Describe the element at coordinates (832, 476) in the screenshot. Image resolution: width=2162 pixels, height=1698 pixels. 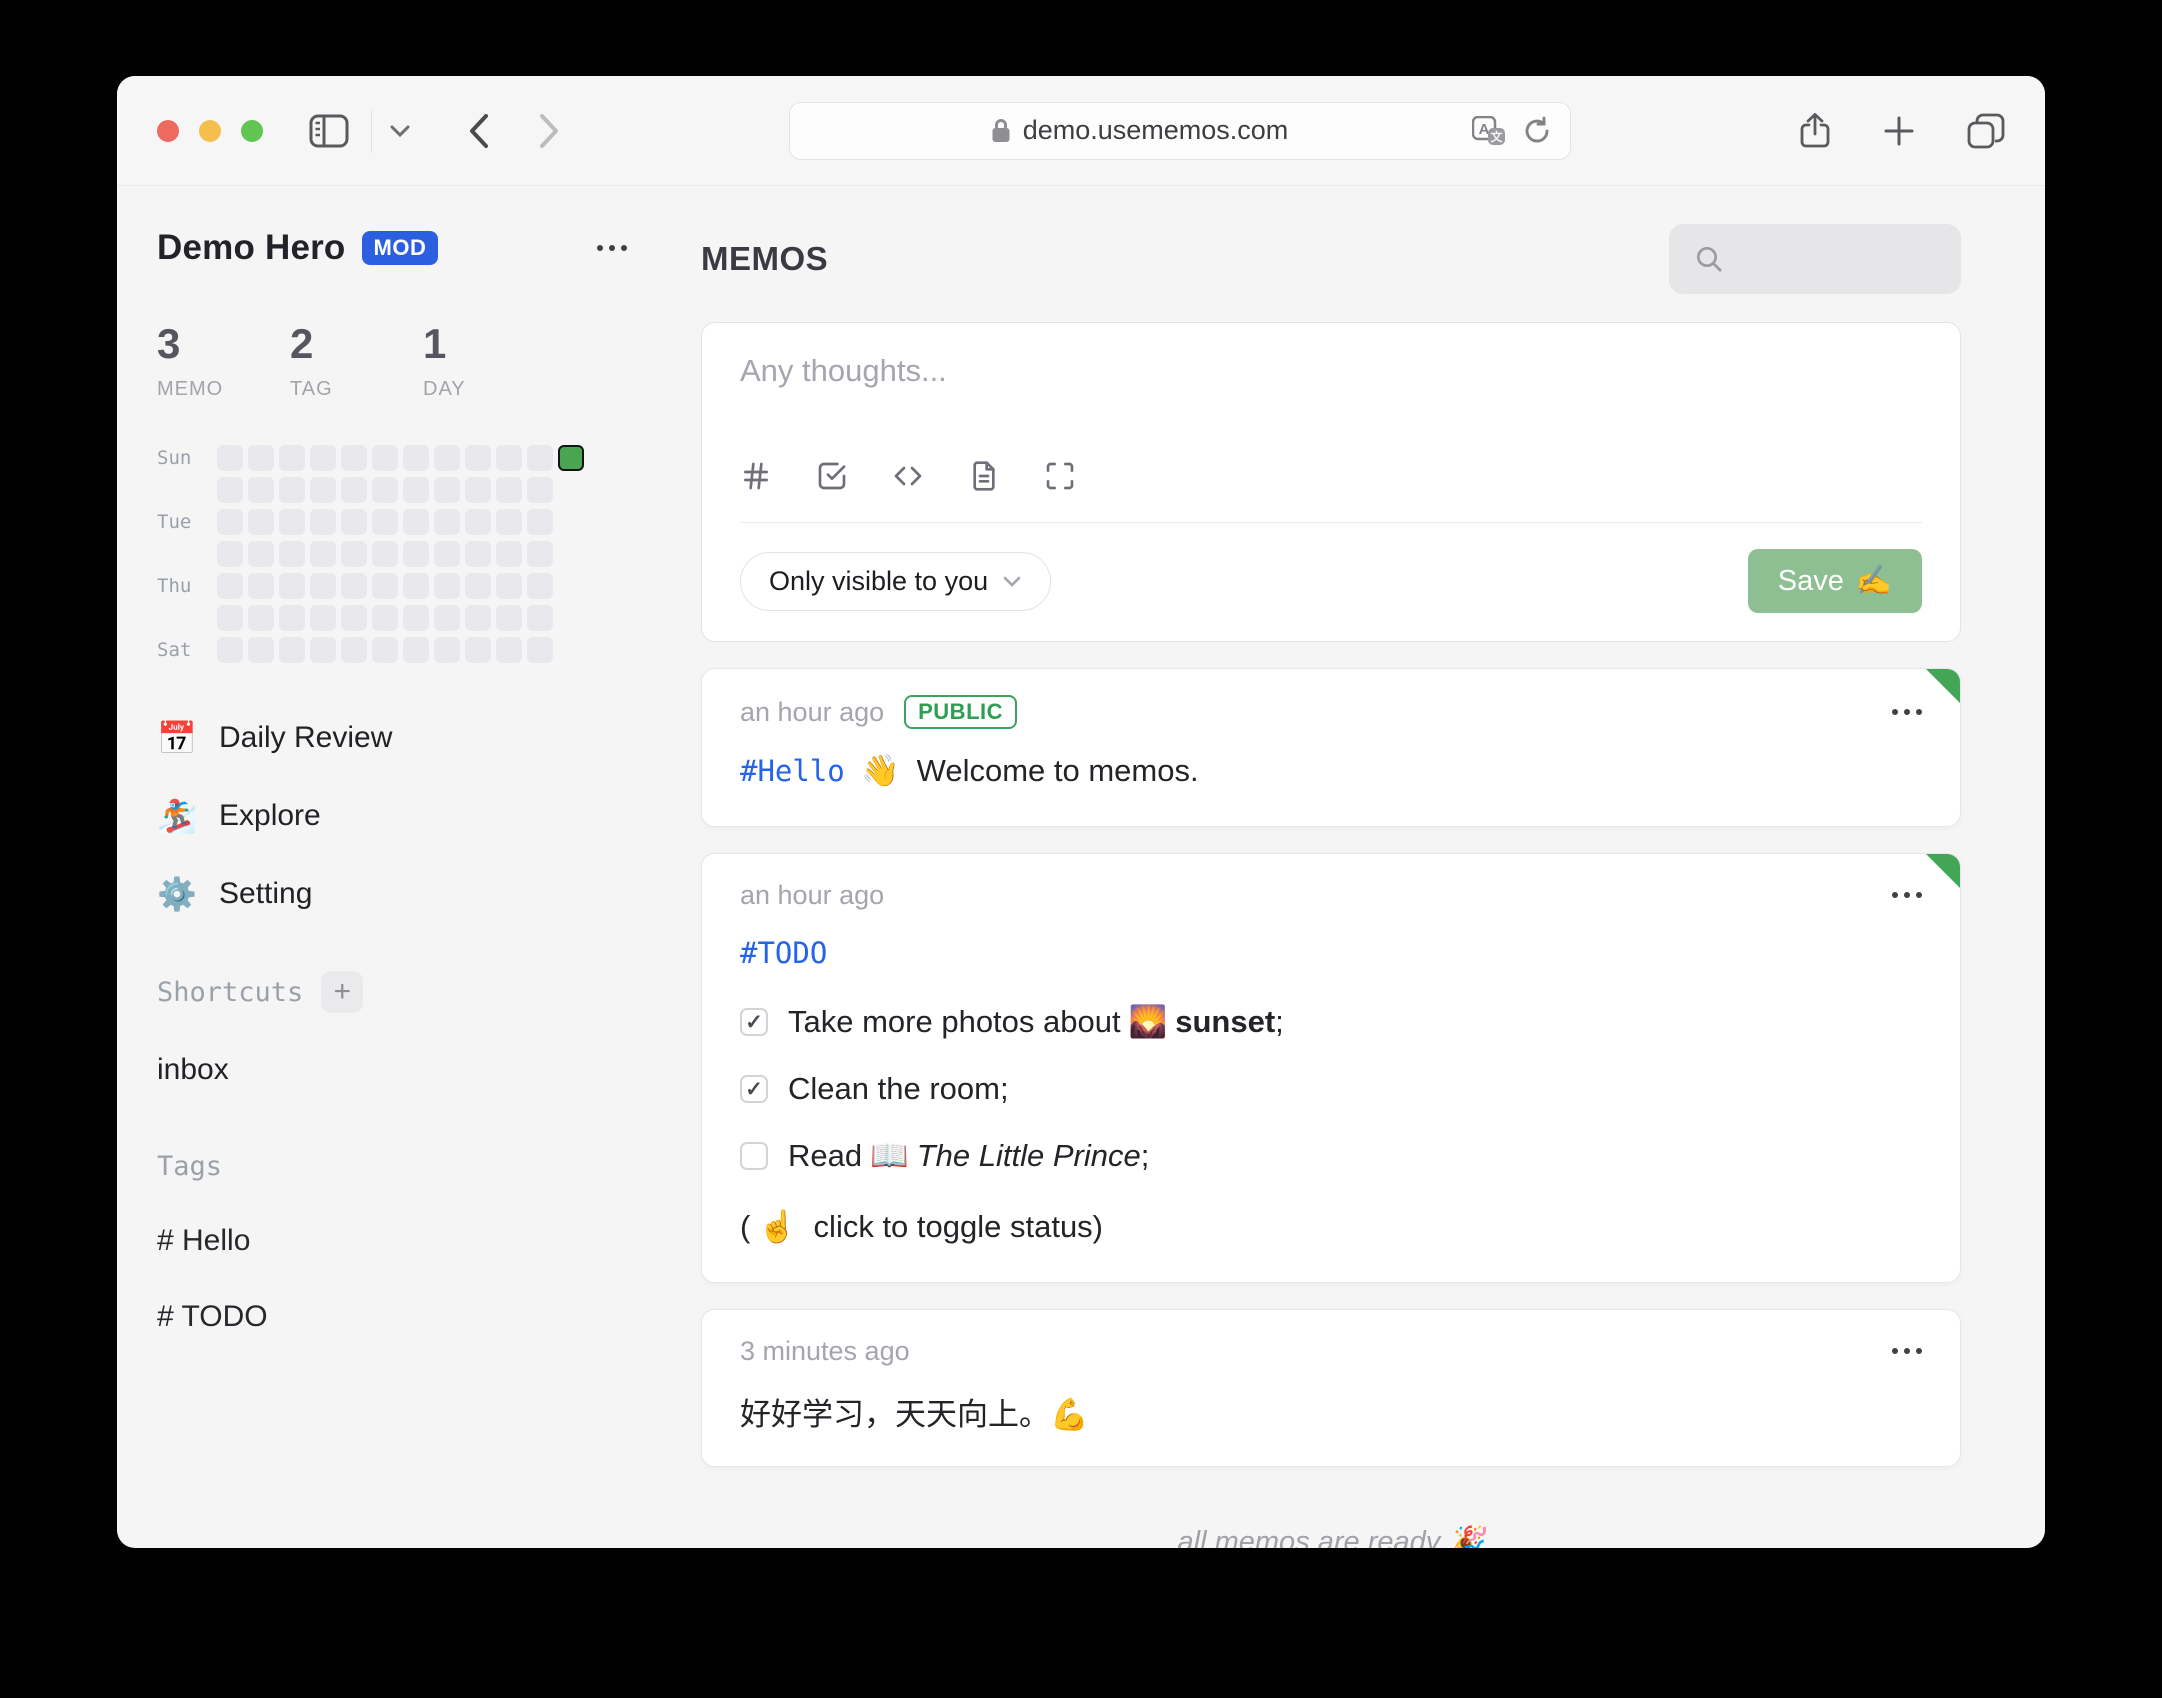
I see `checkbox-tool-icon` at that location.